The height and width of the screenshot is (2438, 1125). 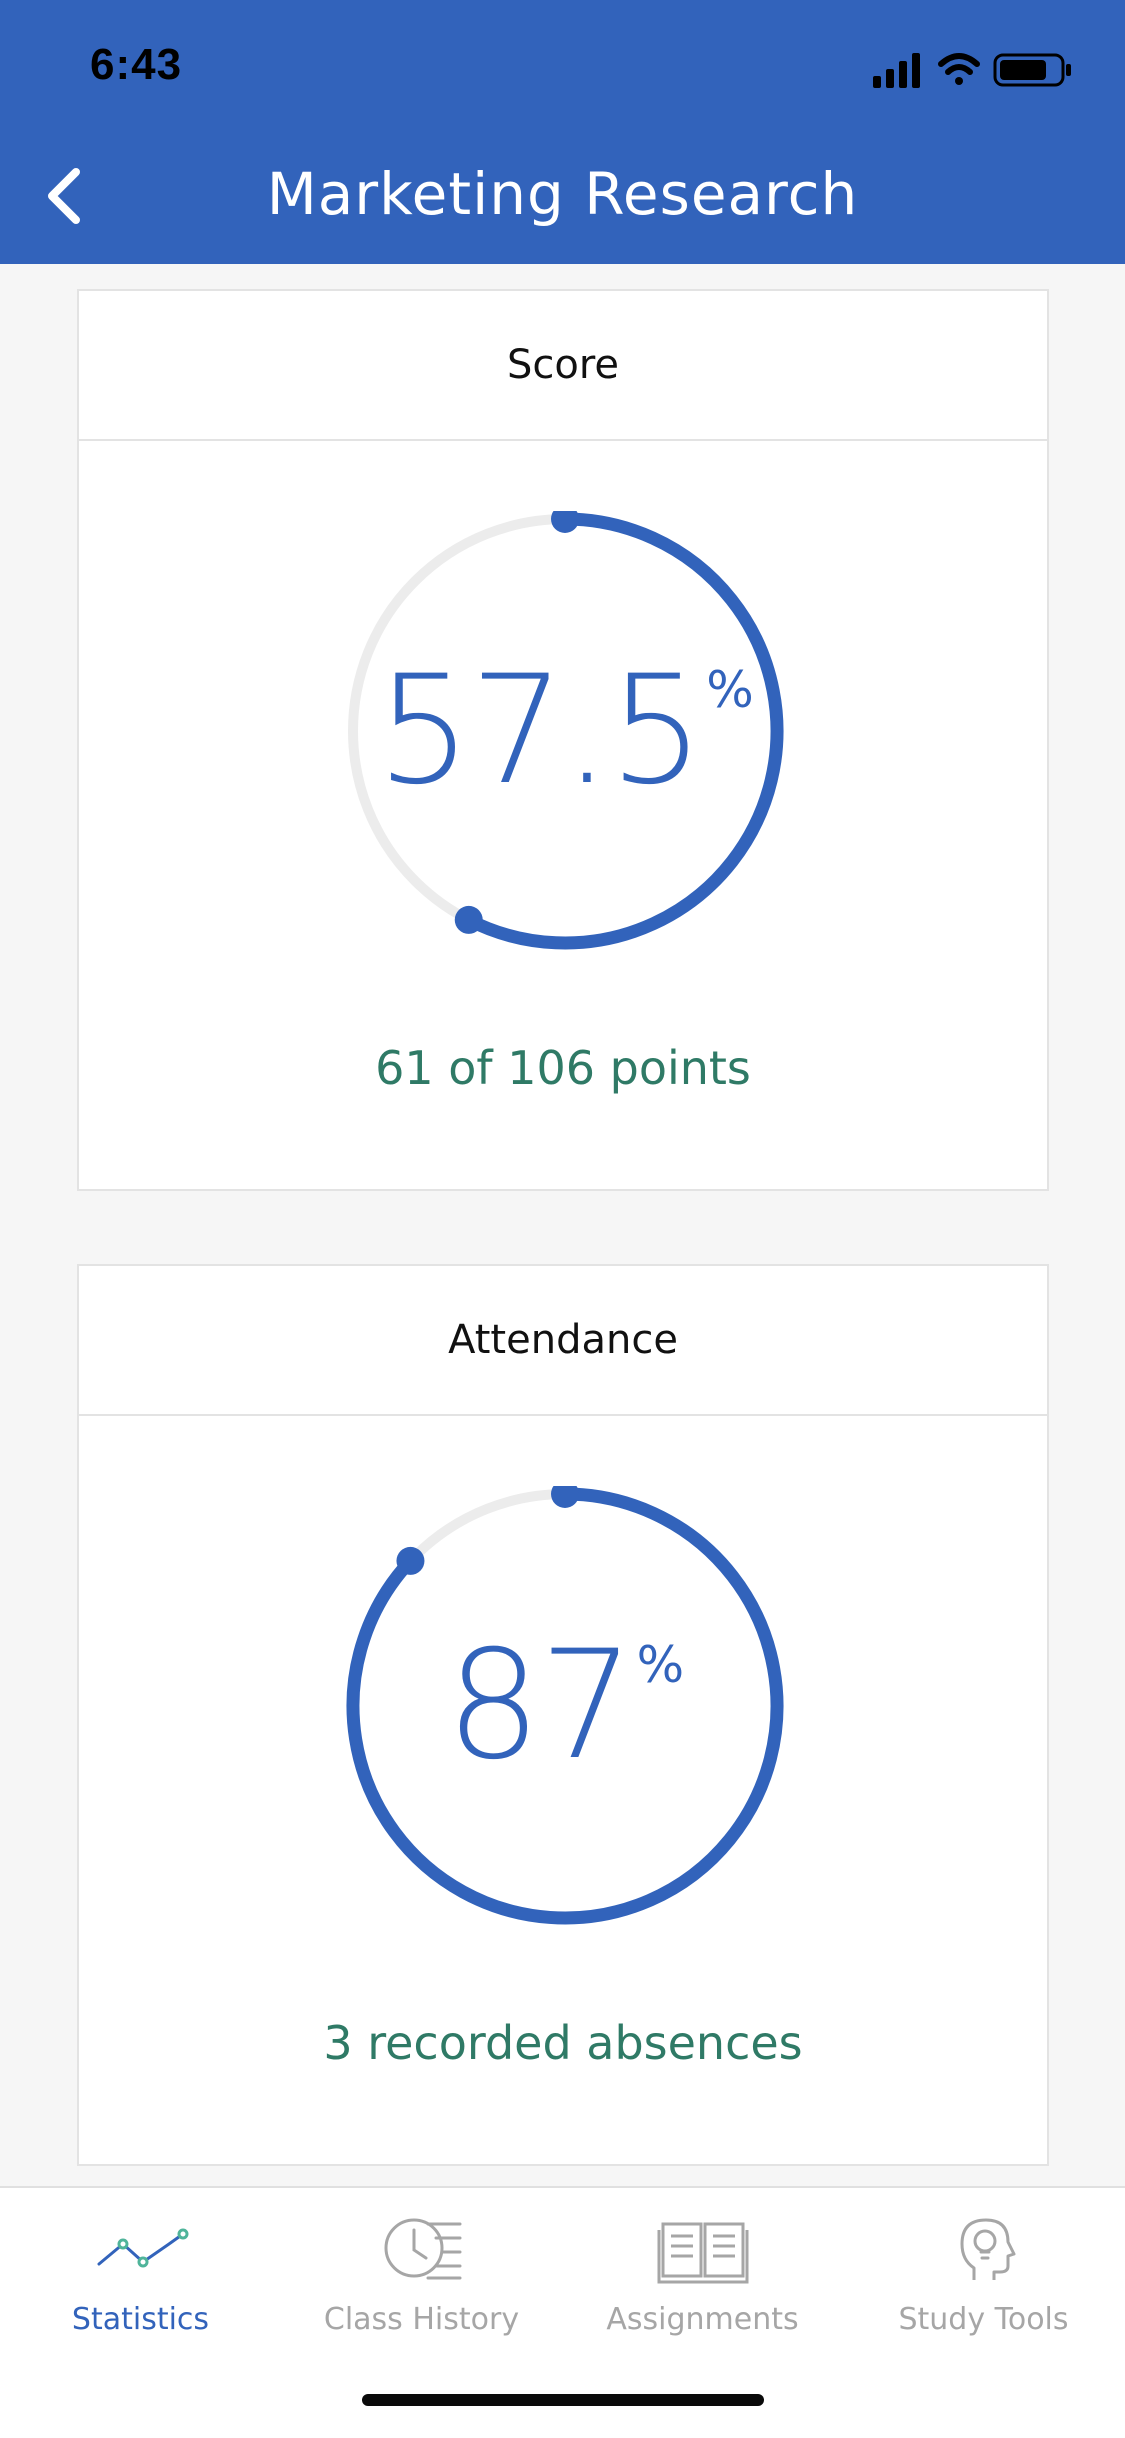 What do you see at coordinates (136, 64) in the screenshot?
I see `status-time: 6:43` at bounding box center [136, 64].